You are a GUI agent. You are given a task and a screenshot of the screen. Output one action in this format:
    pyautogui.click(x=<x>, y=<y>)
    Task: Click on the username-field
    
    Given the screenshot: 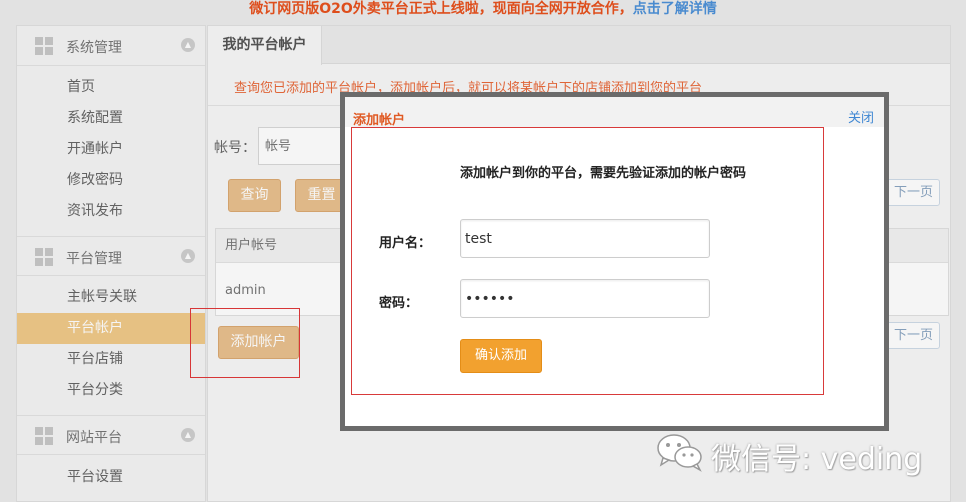 What is the action you would take?
    pyautogui.click(x=585, y=238)
    